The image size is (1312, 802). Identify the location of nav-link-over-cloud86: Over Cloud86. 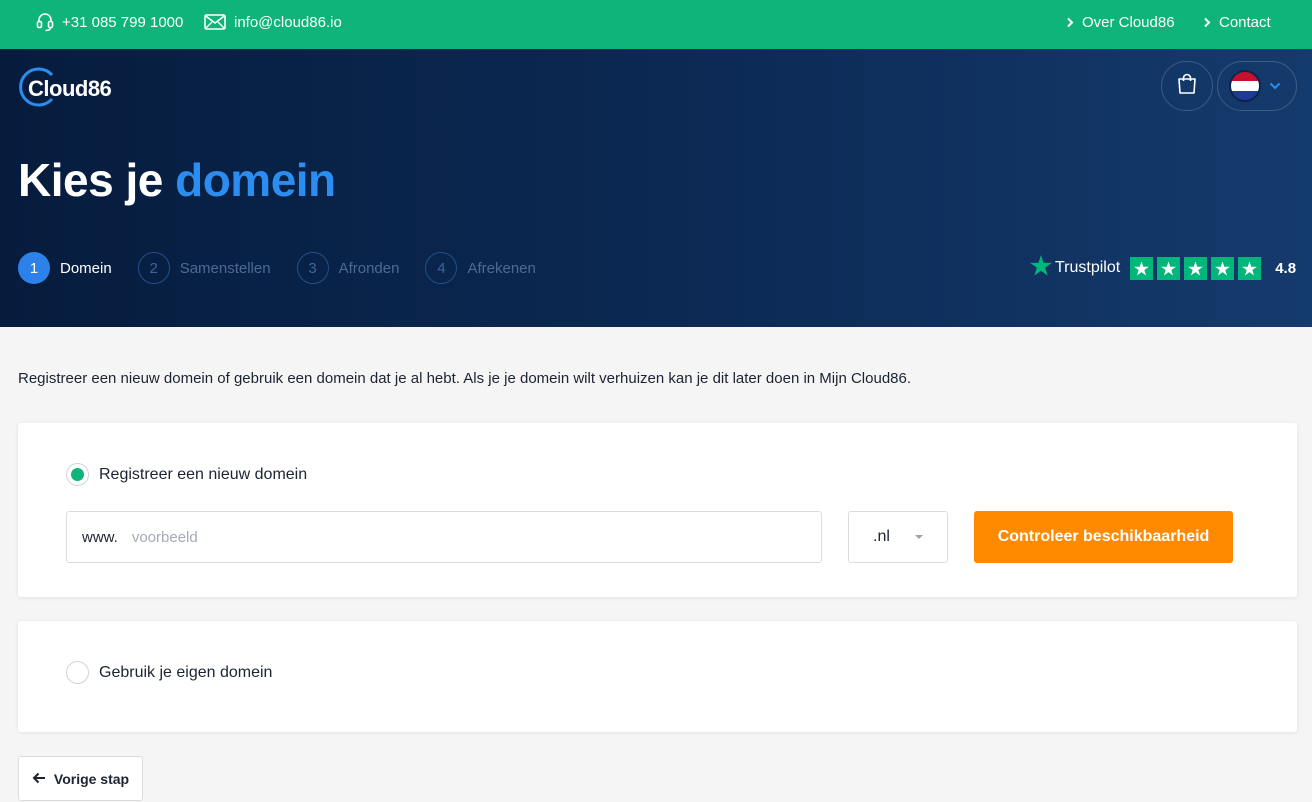
(1120, 22).